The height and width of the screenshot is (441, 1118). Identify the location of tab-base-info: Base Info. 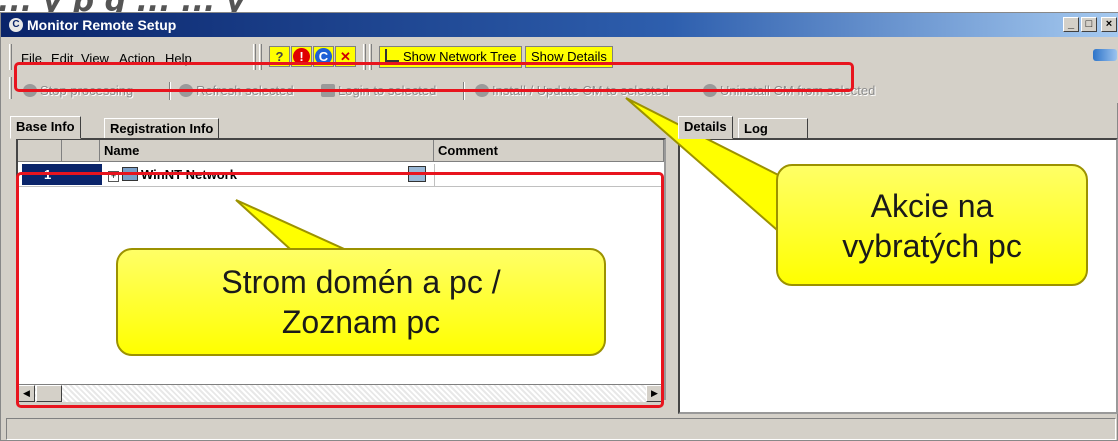
(45, 127).